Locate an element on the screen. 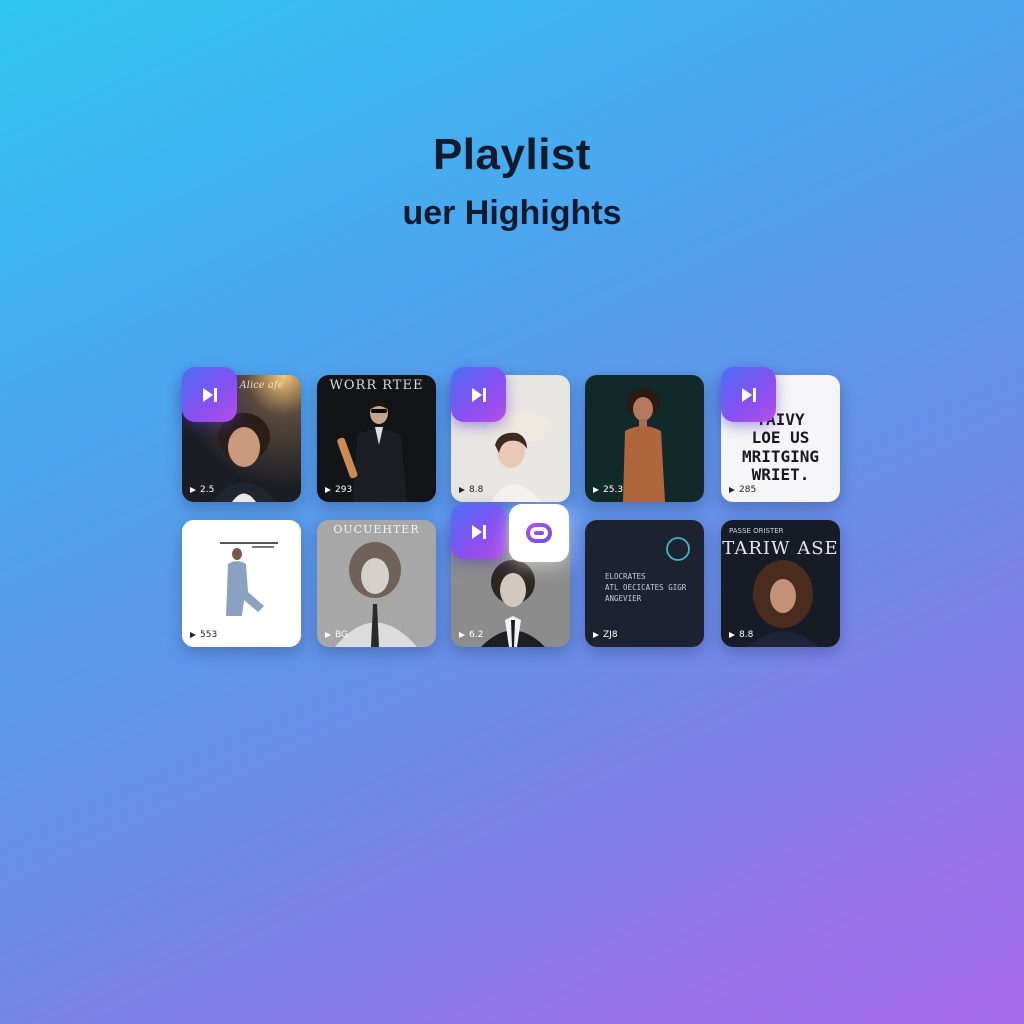 This screenshot has height=1024, width=1024. art-line: ANGEVIER is located at coordinates (623, 598).